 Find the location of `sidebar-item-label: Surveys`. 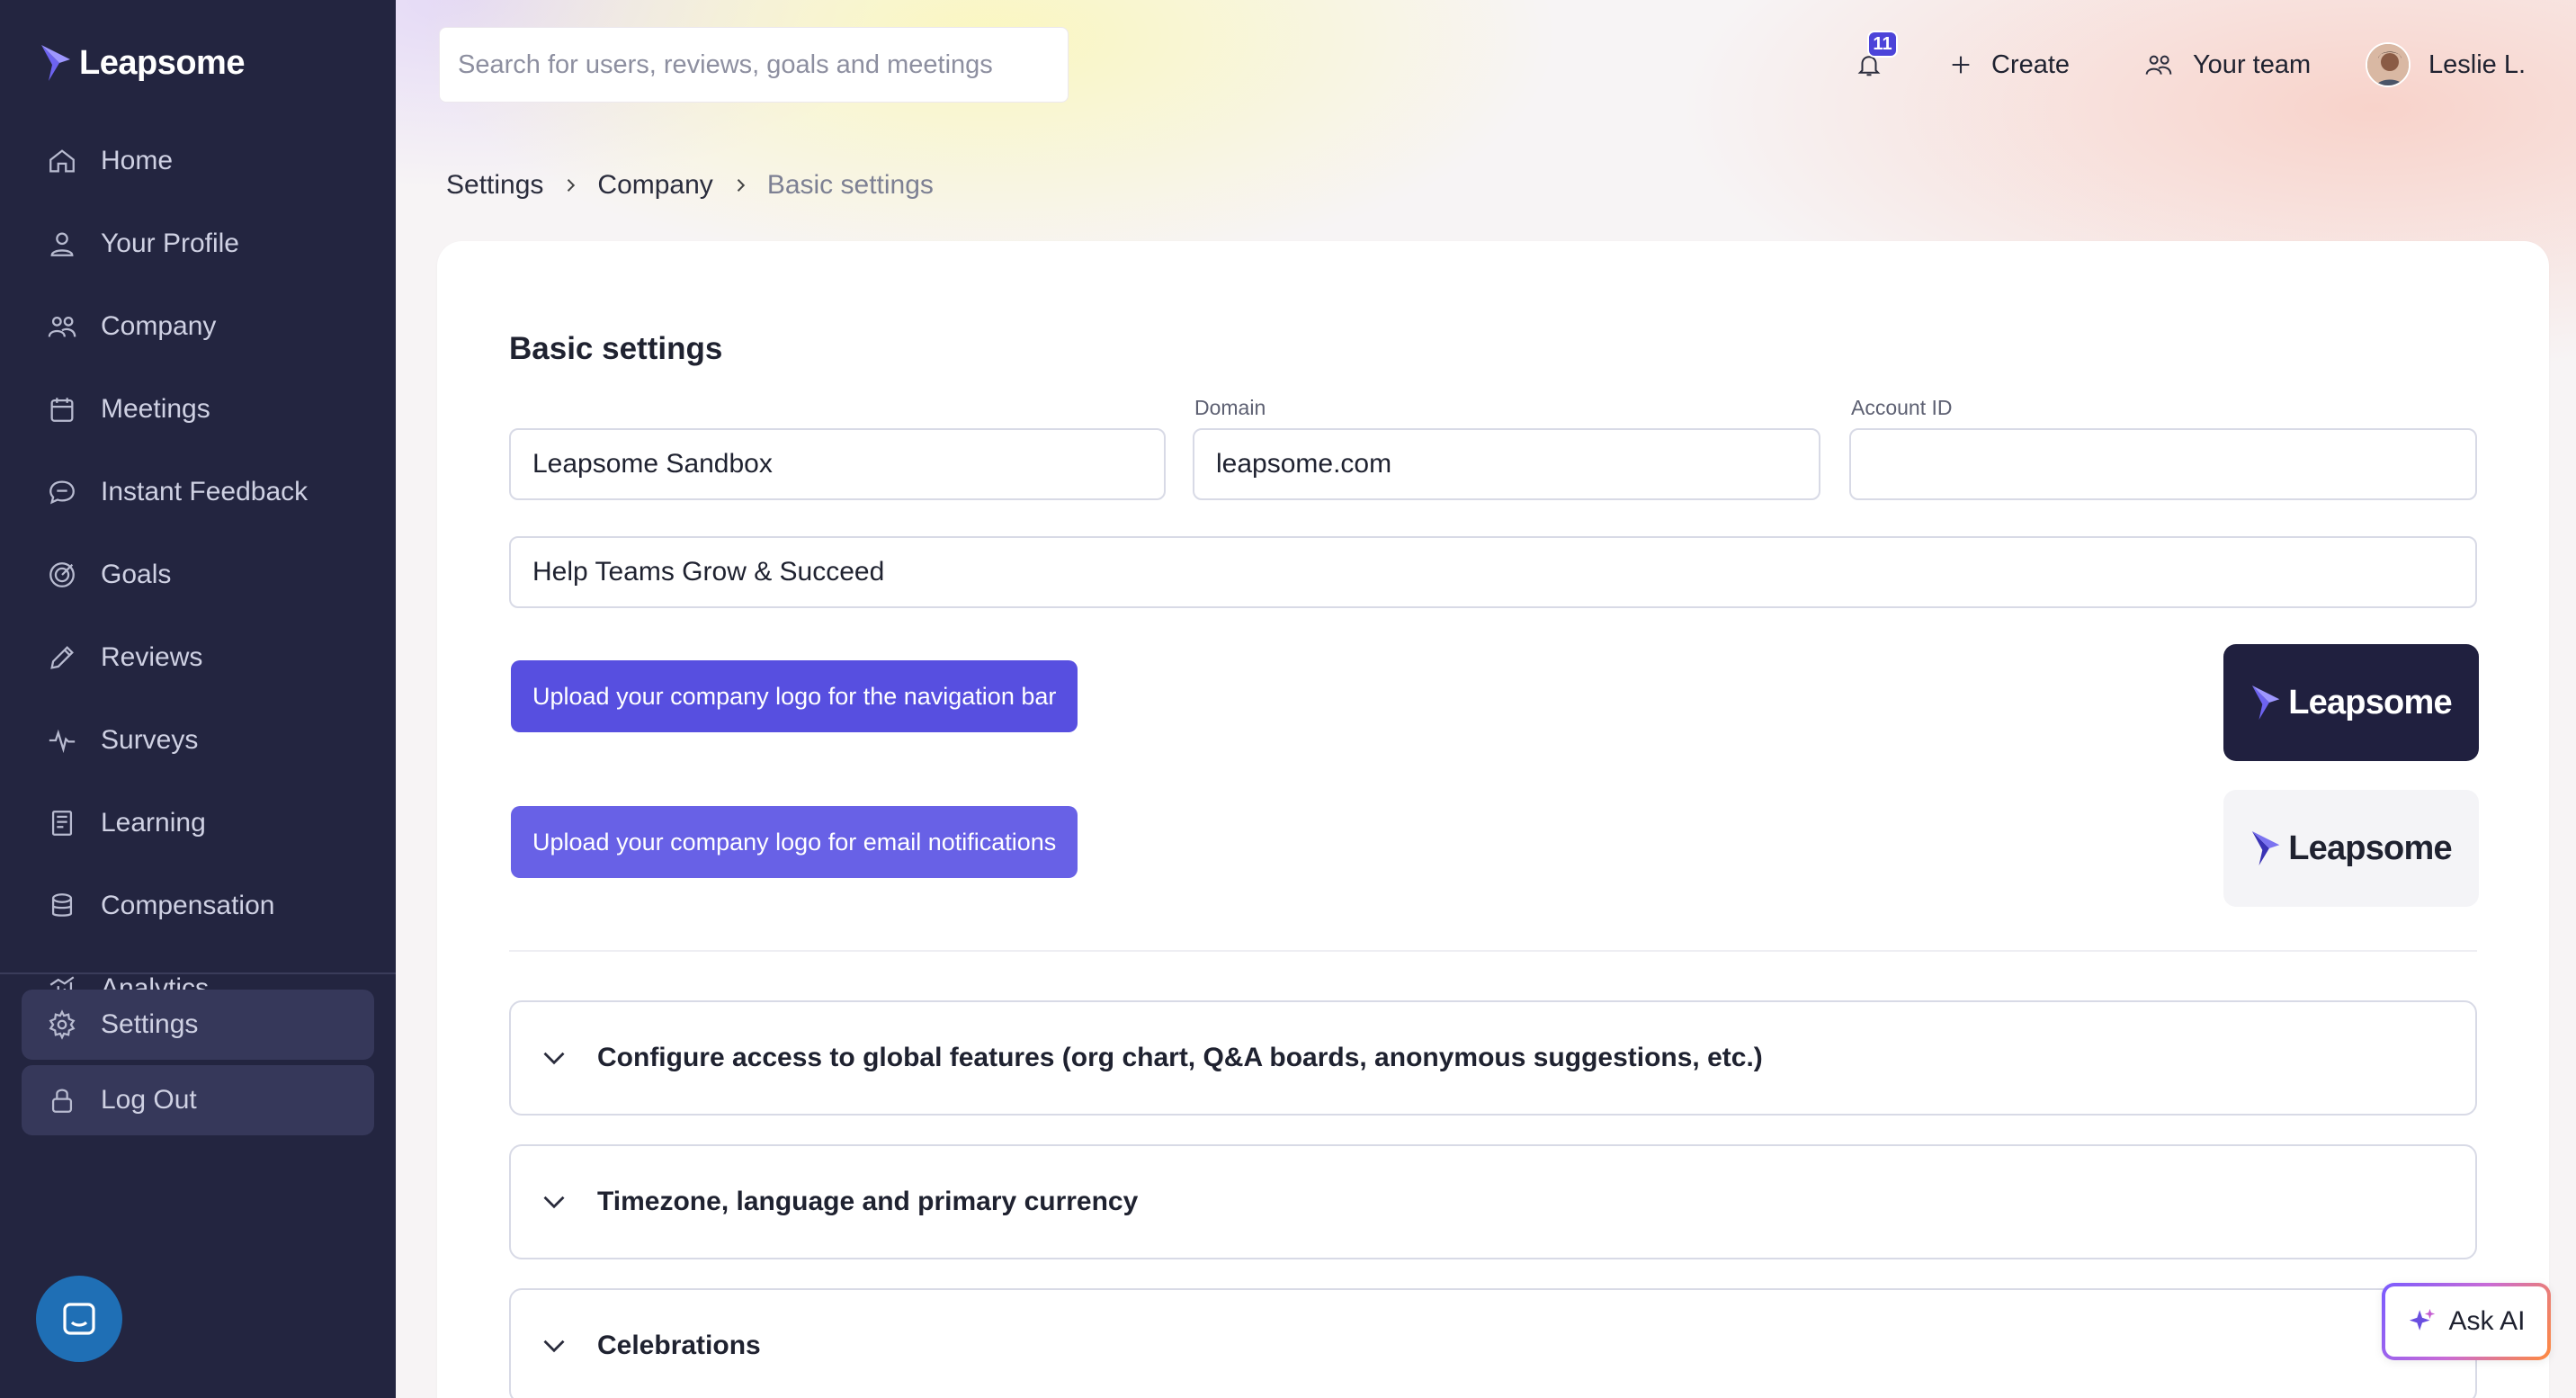

sidebar-item-label: Surveys is located at coordinates (150, 740).